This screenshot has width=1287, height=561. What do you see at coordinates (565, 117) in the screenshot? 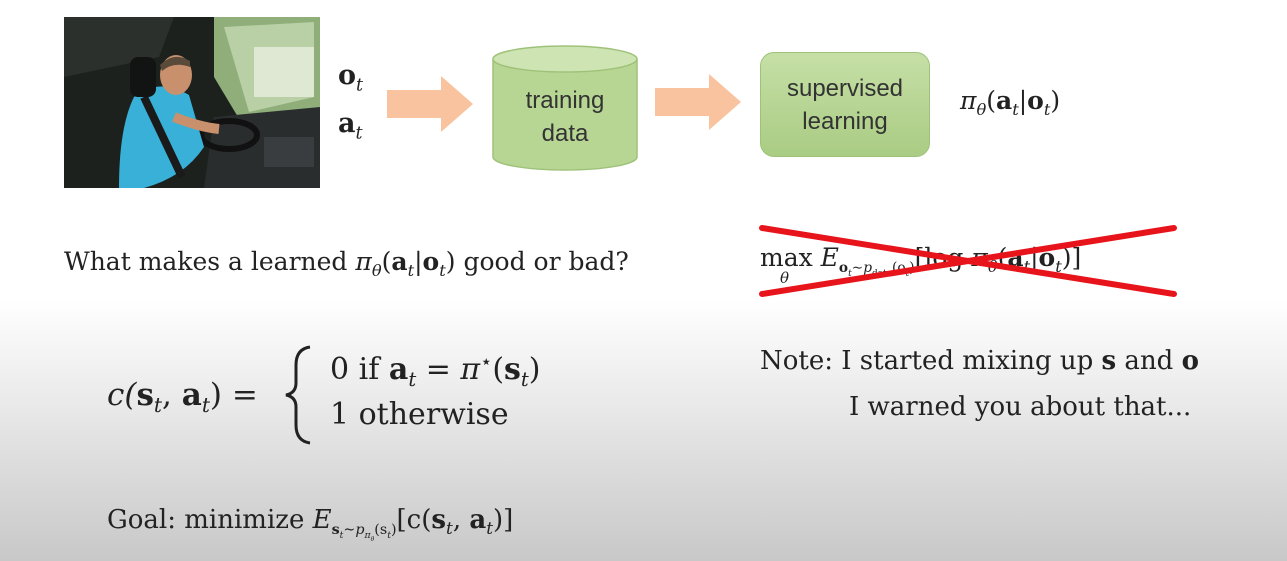
I see `training-data-label: training data` at bounding box center [565, 117].